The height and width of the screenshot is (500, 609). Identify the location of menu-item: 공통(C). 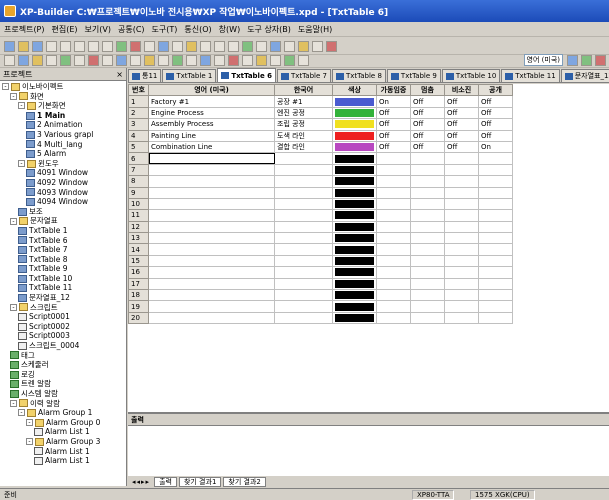
(131, 29).